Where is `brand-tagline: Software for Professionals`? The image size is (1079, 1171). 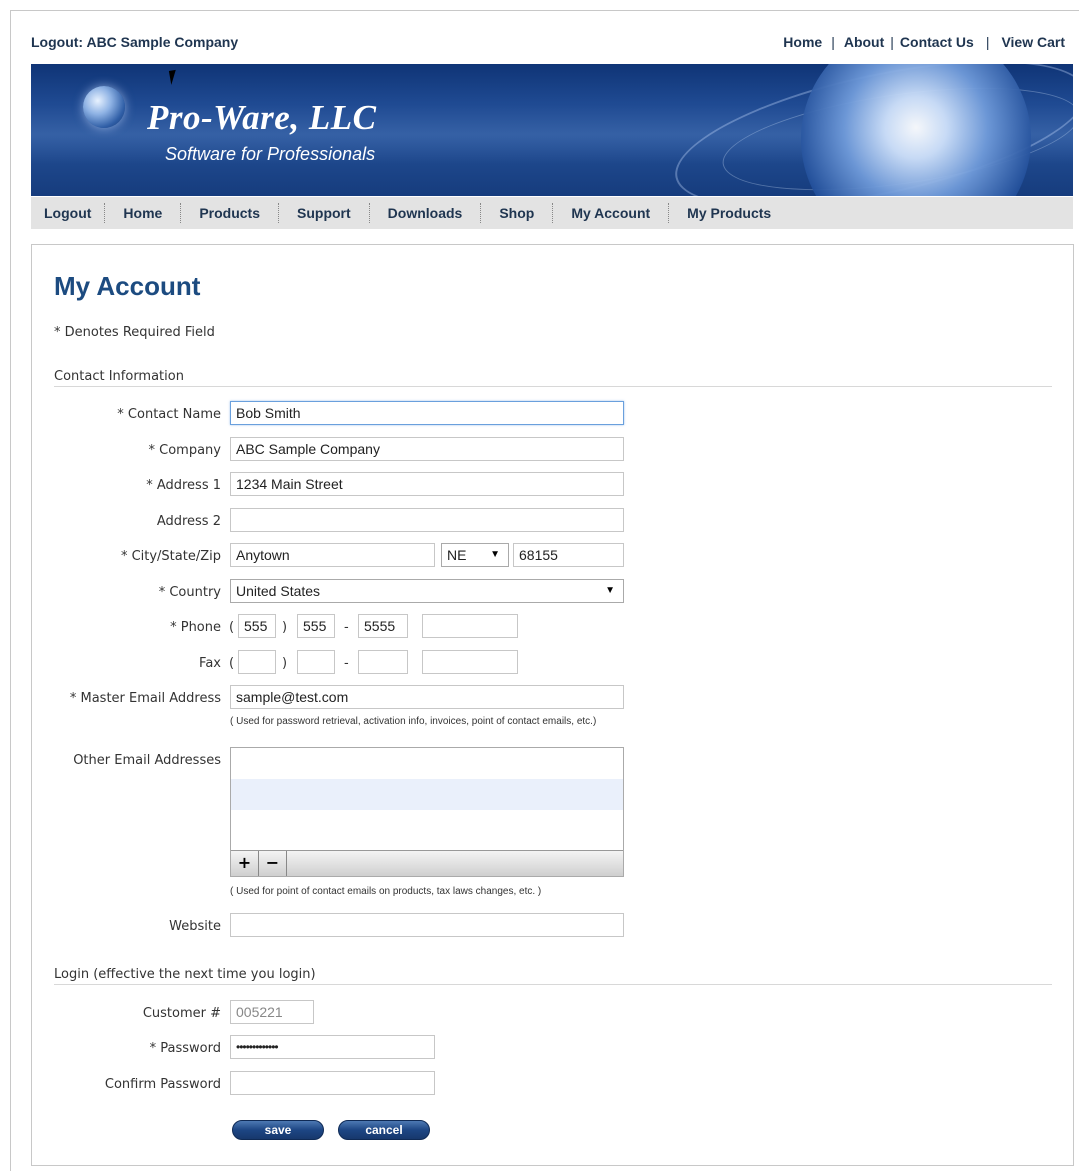 brand-tagline: Software for Professionals is located at coordinates (270, 154).